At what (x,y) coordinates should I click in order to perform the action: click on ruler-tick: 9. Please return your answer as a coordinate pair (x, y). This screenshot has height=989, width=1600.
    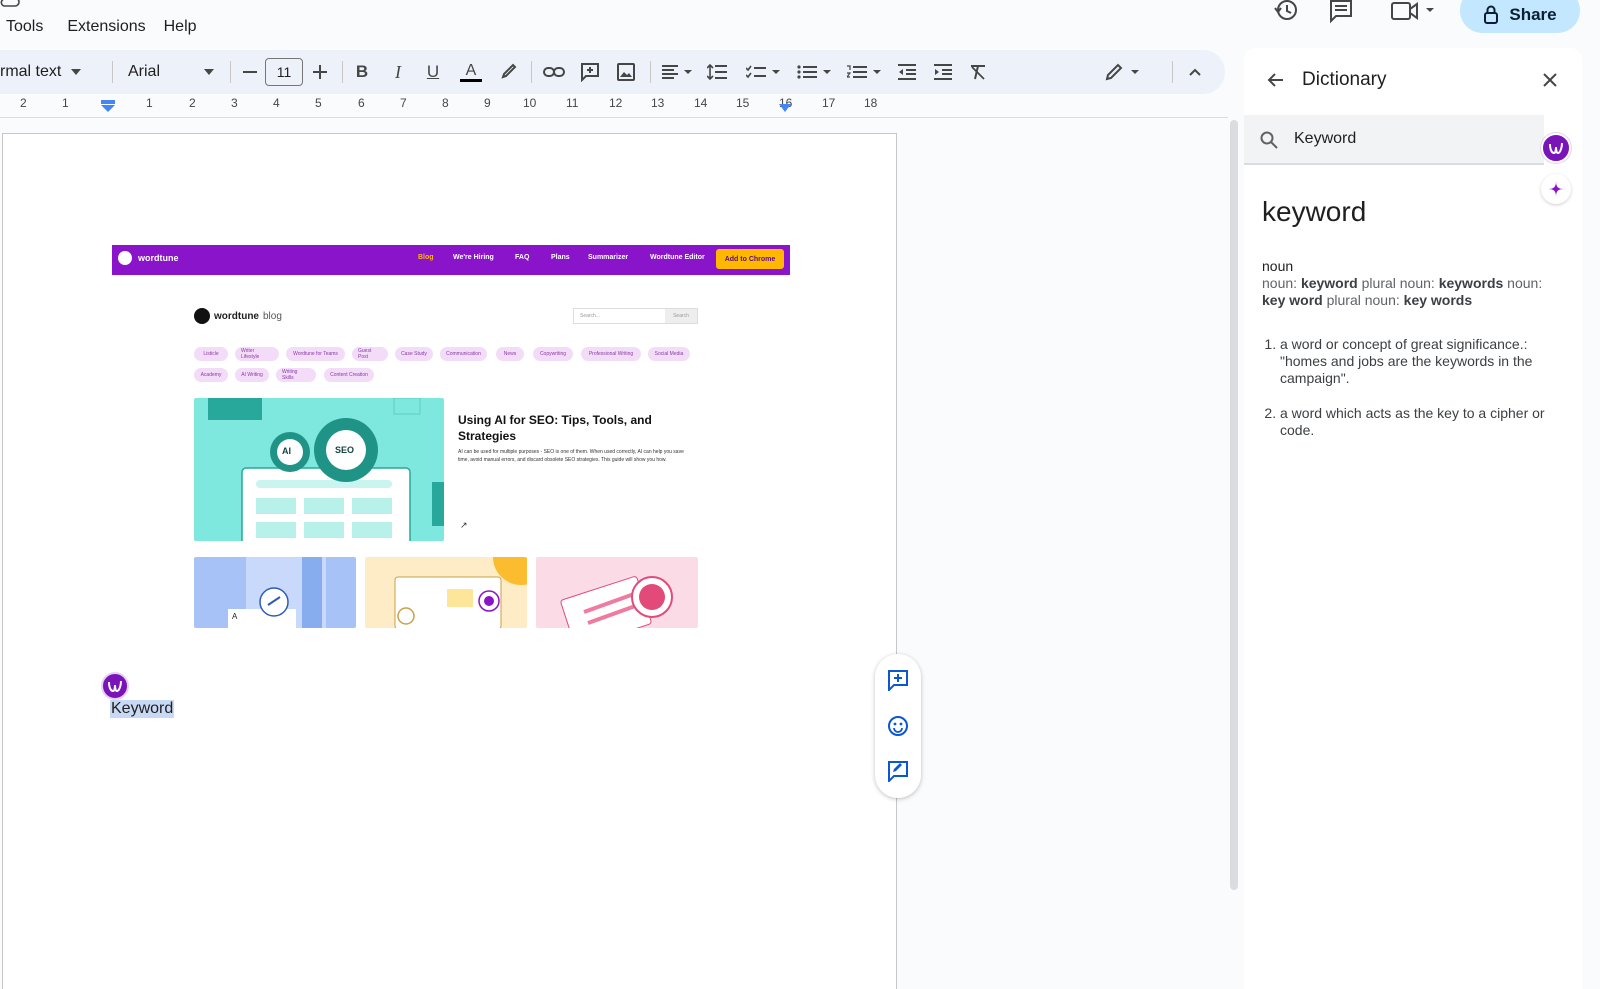
    Looking at the image, I should click on (487, 103).